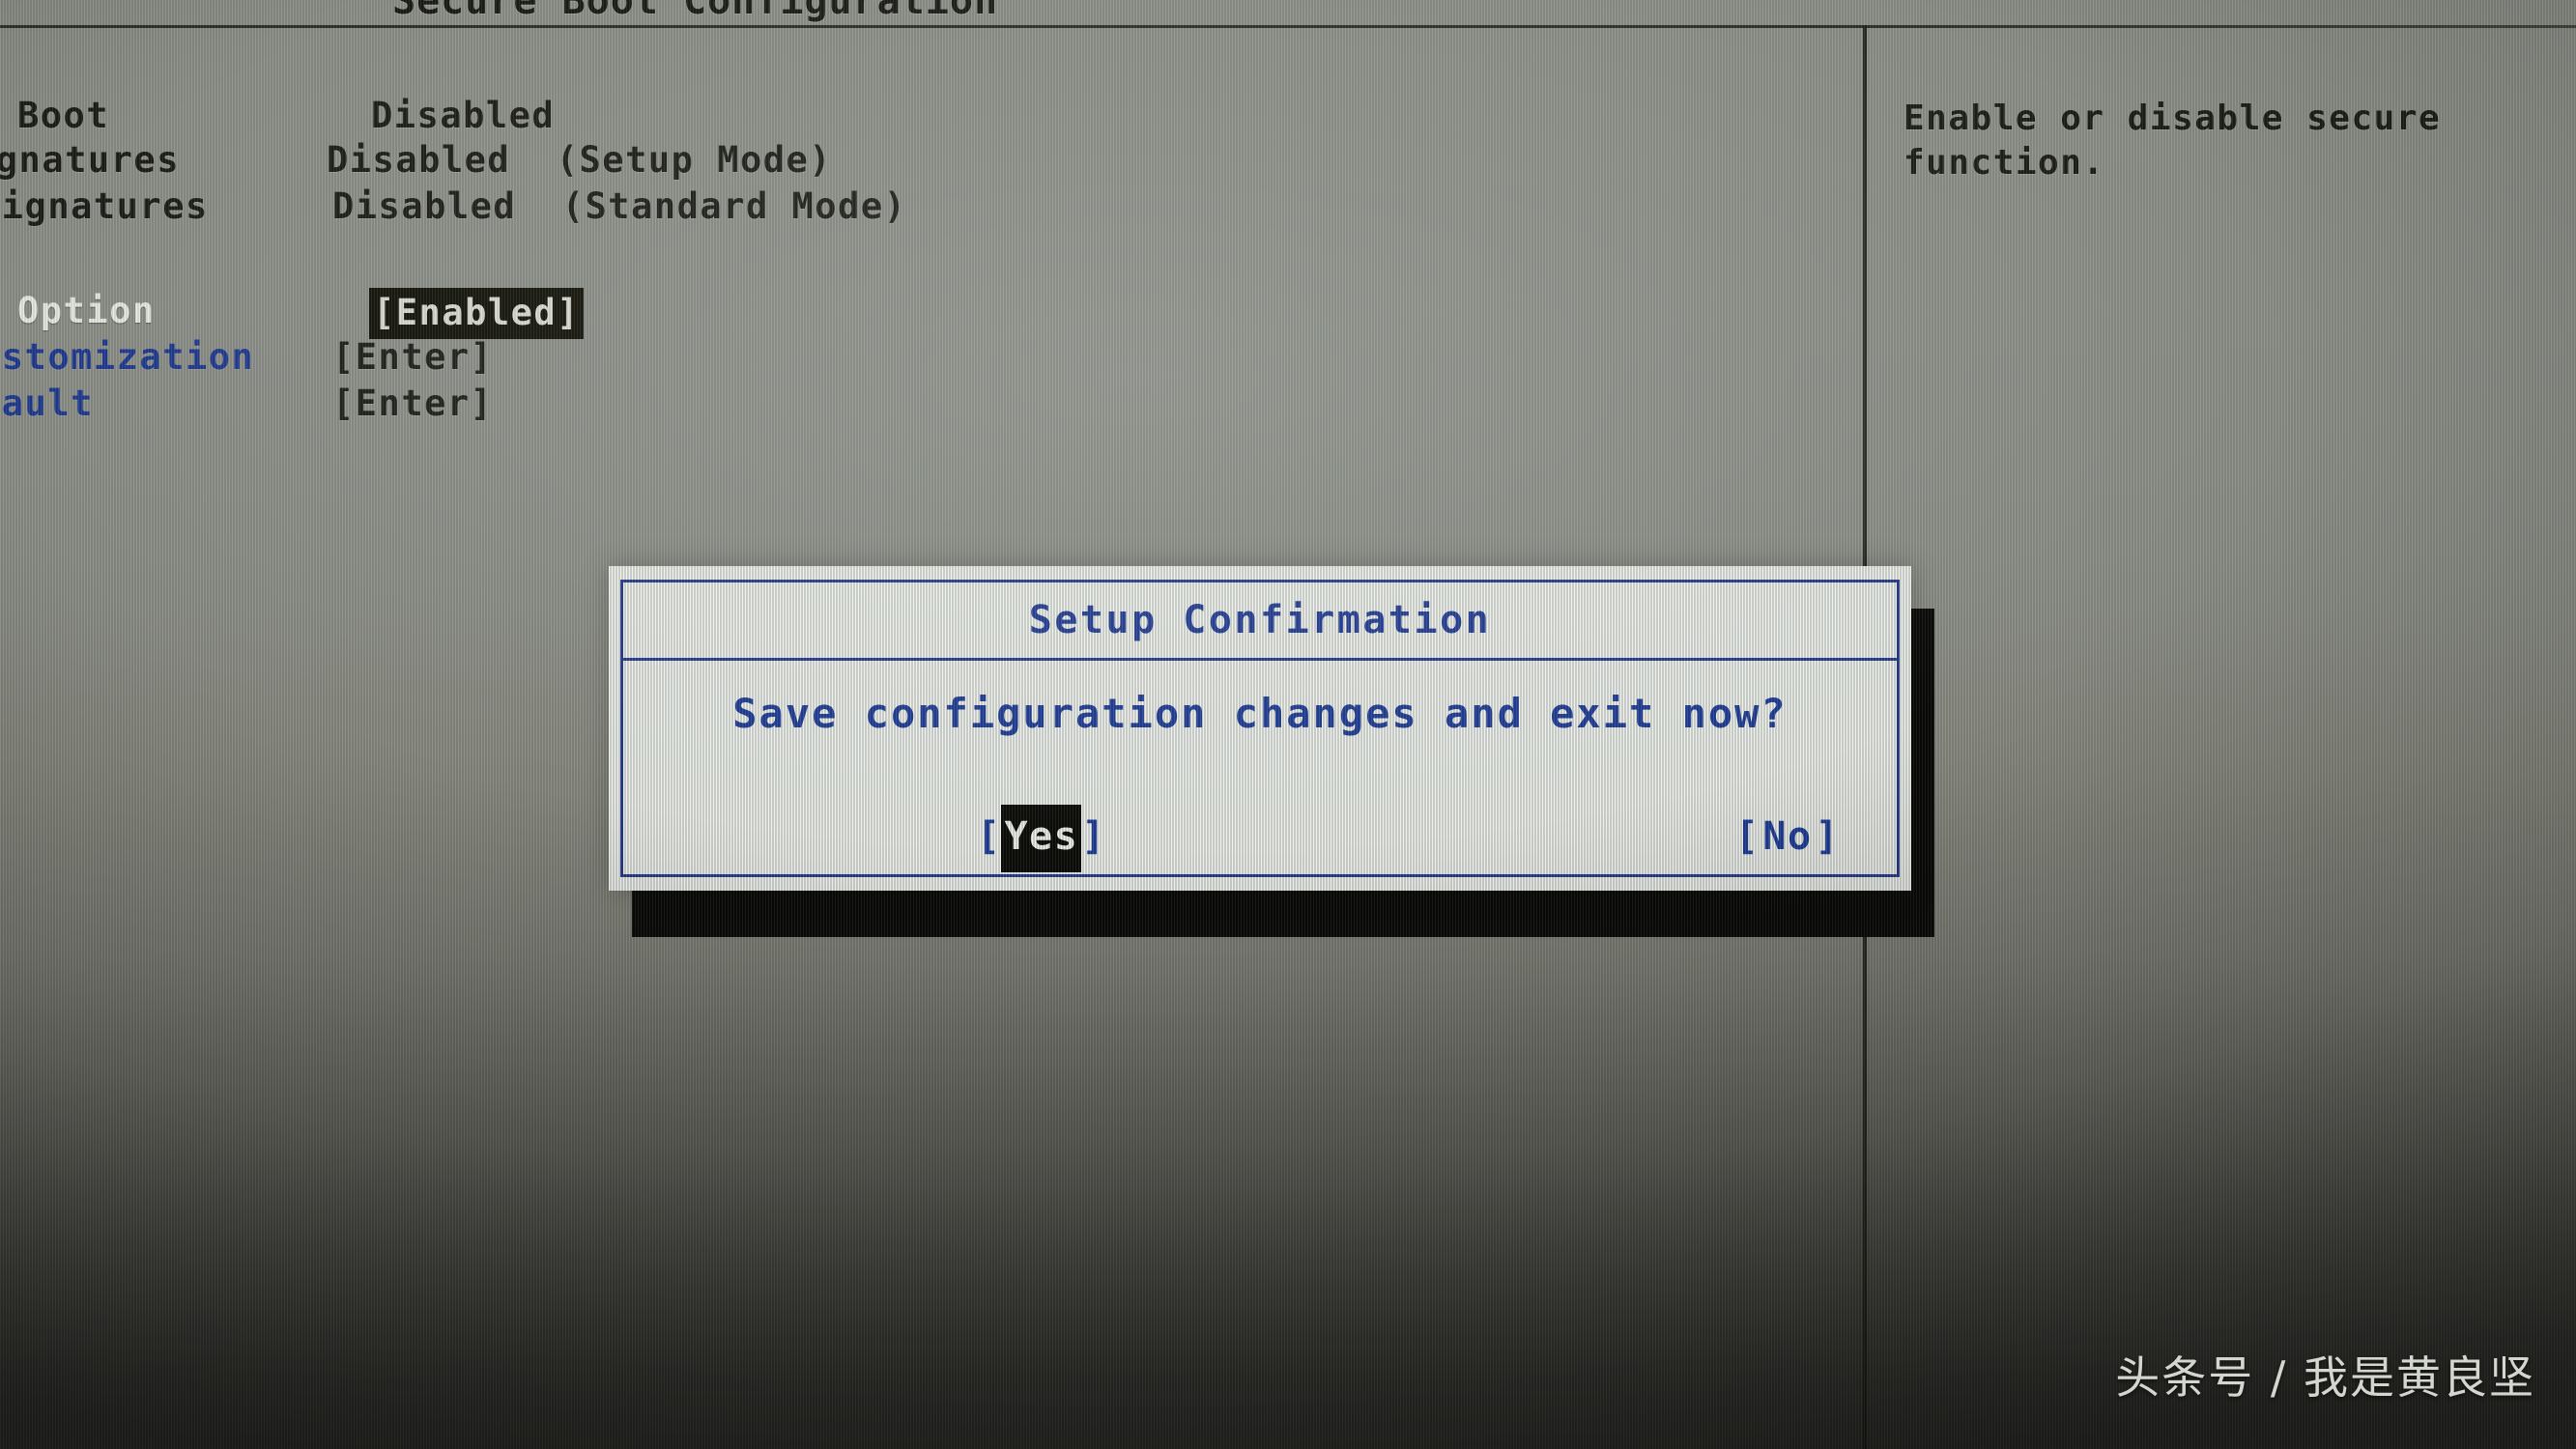 The image size is (2576, 1449). What do you see at coordinates (463, 115) in the screenshot?
I see `option-value: Disabled` at bounding box center [463, 115].